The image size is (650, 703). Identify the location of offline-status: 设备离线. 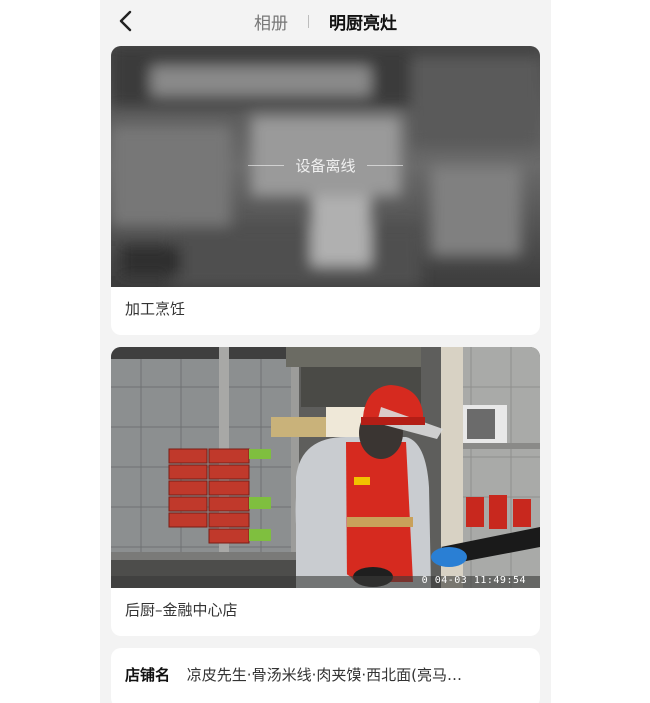
(325, 166).